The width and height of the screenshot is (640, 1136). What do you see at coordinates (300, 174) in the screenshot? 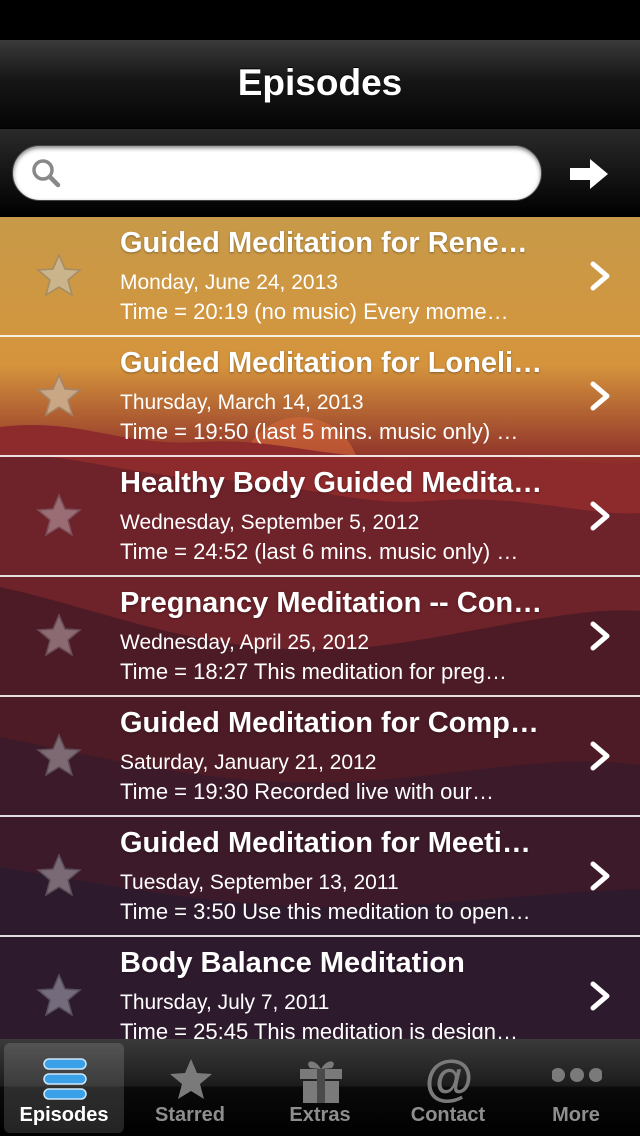
I see `search-input` at bounding box center [300, 174].